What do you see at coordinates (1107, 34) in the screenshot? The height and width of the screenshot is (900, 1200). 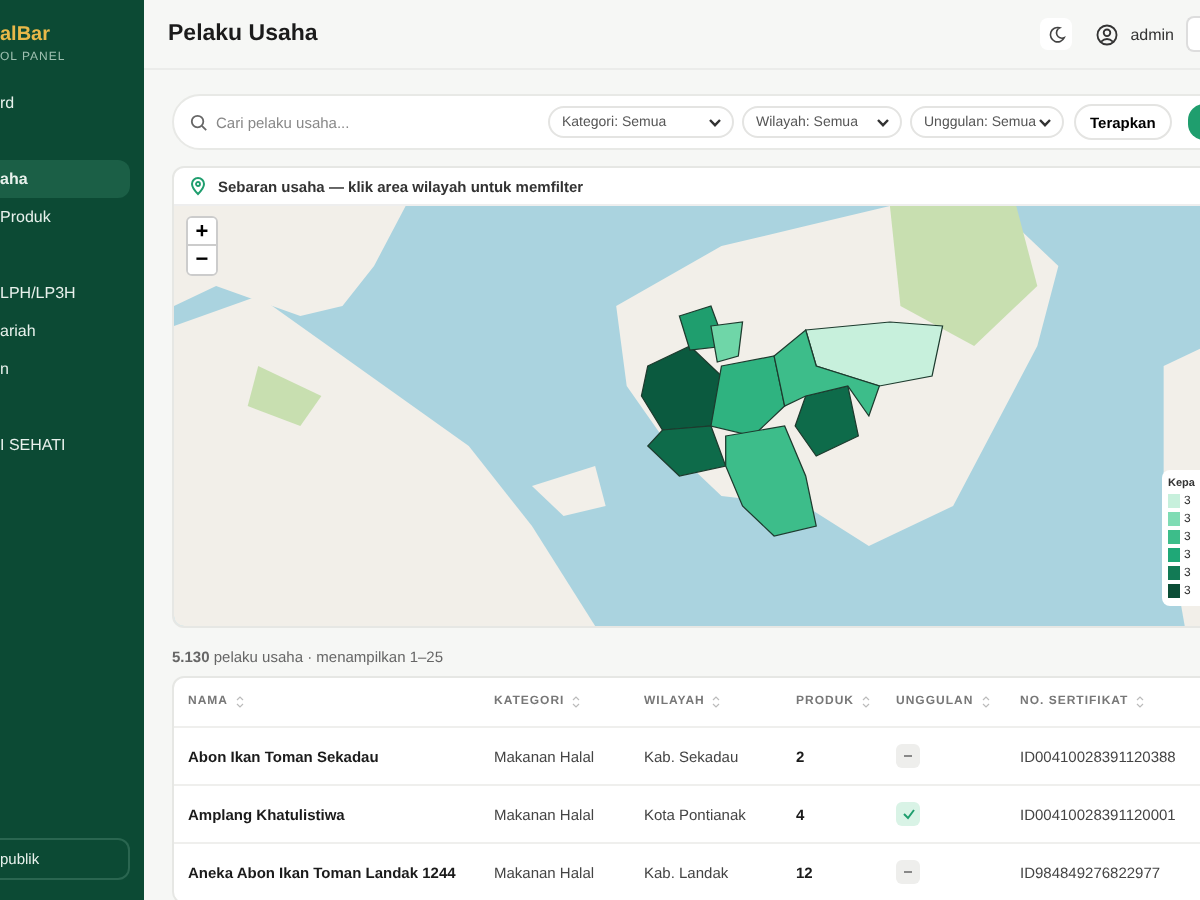 I see `user-icon` at bounding box center [1107, 34].